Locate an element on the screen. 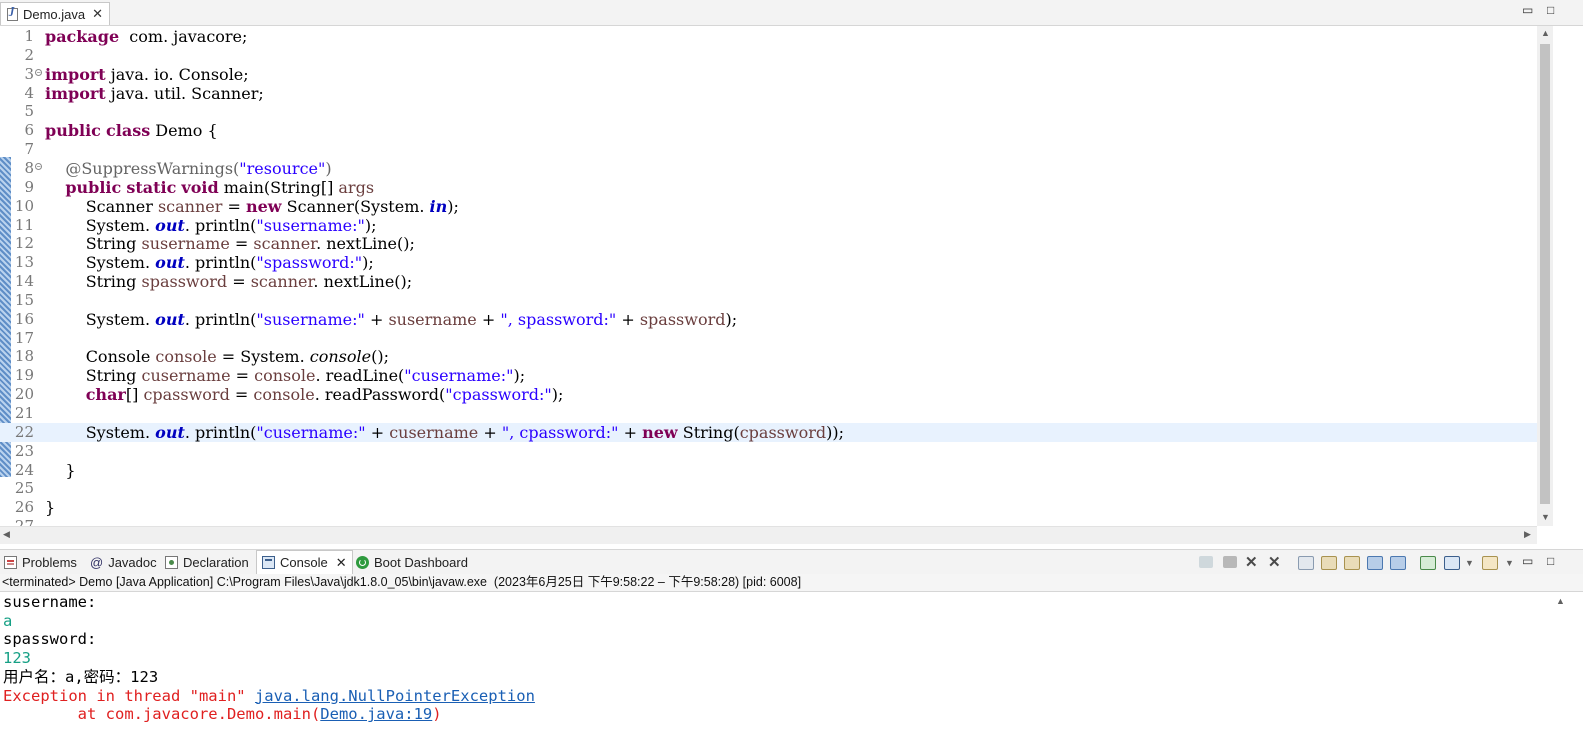 The image size is (1583, 748). rerun-icon is located at coordinates (1206, 562).